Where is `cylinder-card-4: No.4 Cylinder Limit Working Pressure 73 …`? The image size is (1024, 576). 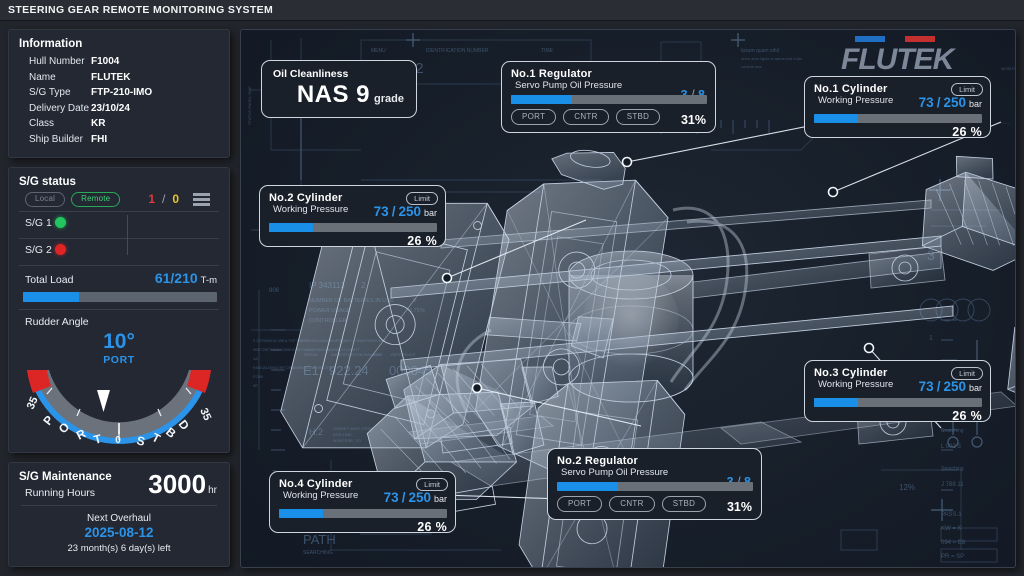
cylinder-card-4: No.4 Cylinder Limit Working Pressure 73 … is located at coordinates (362, 502).